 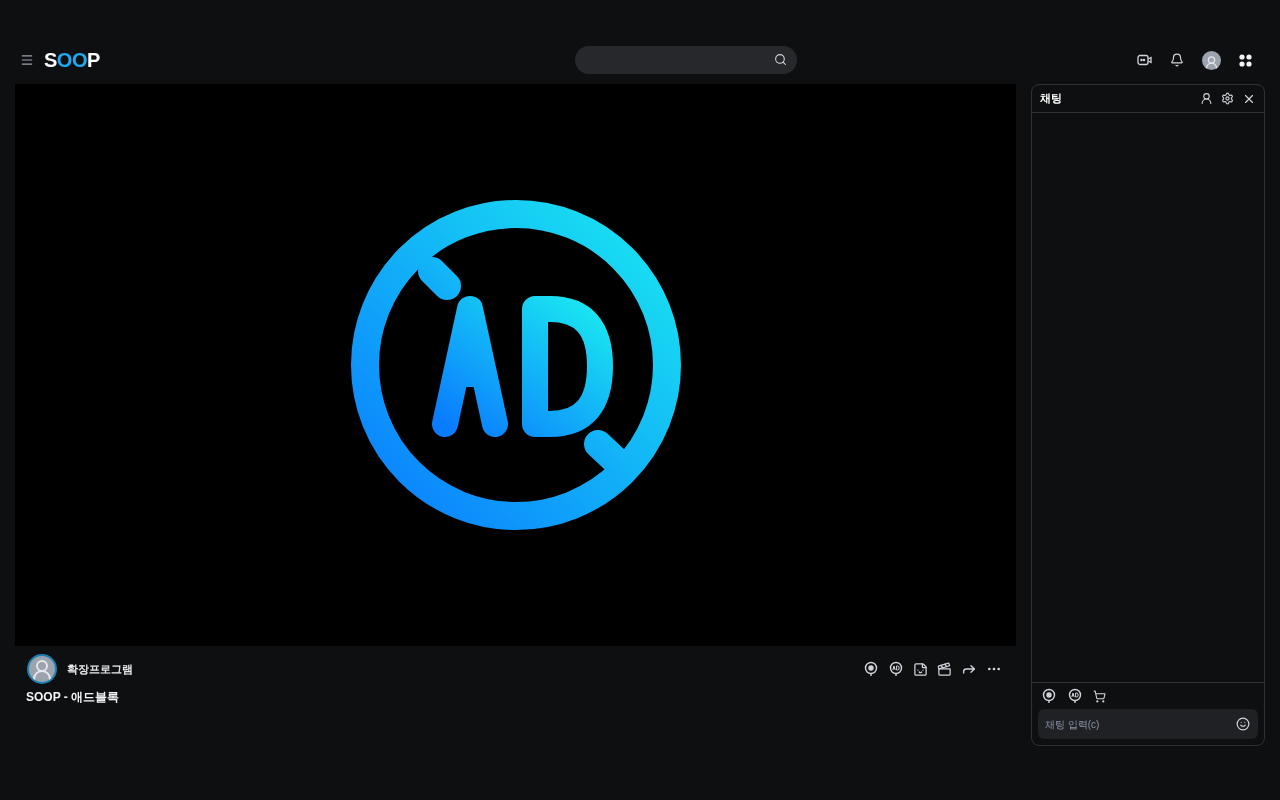 I want to click on settings-icon, so click(x=1227, y=98).